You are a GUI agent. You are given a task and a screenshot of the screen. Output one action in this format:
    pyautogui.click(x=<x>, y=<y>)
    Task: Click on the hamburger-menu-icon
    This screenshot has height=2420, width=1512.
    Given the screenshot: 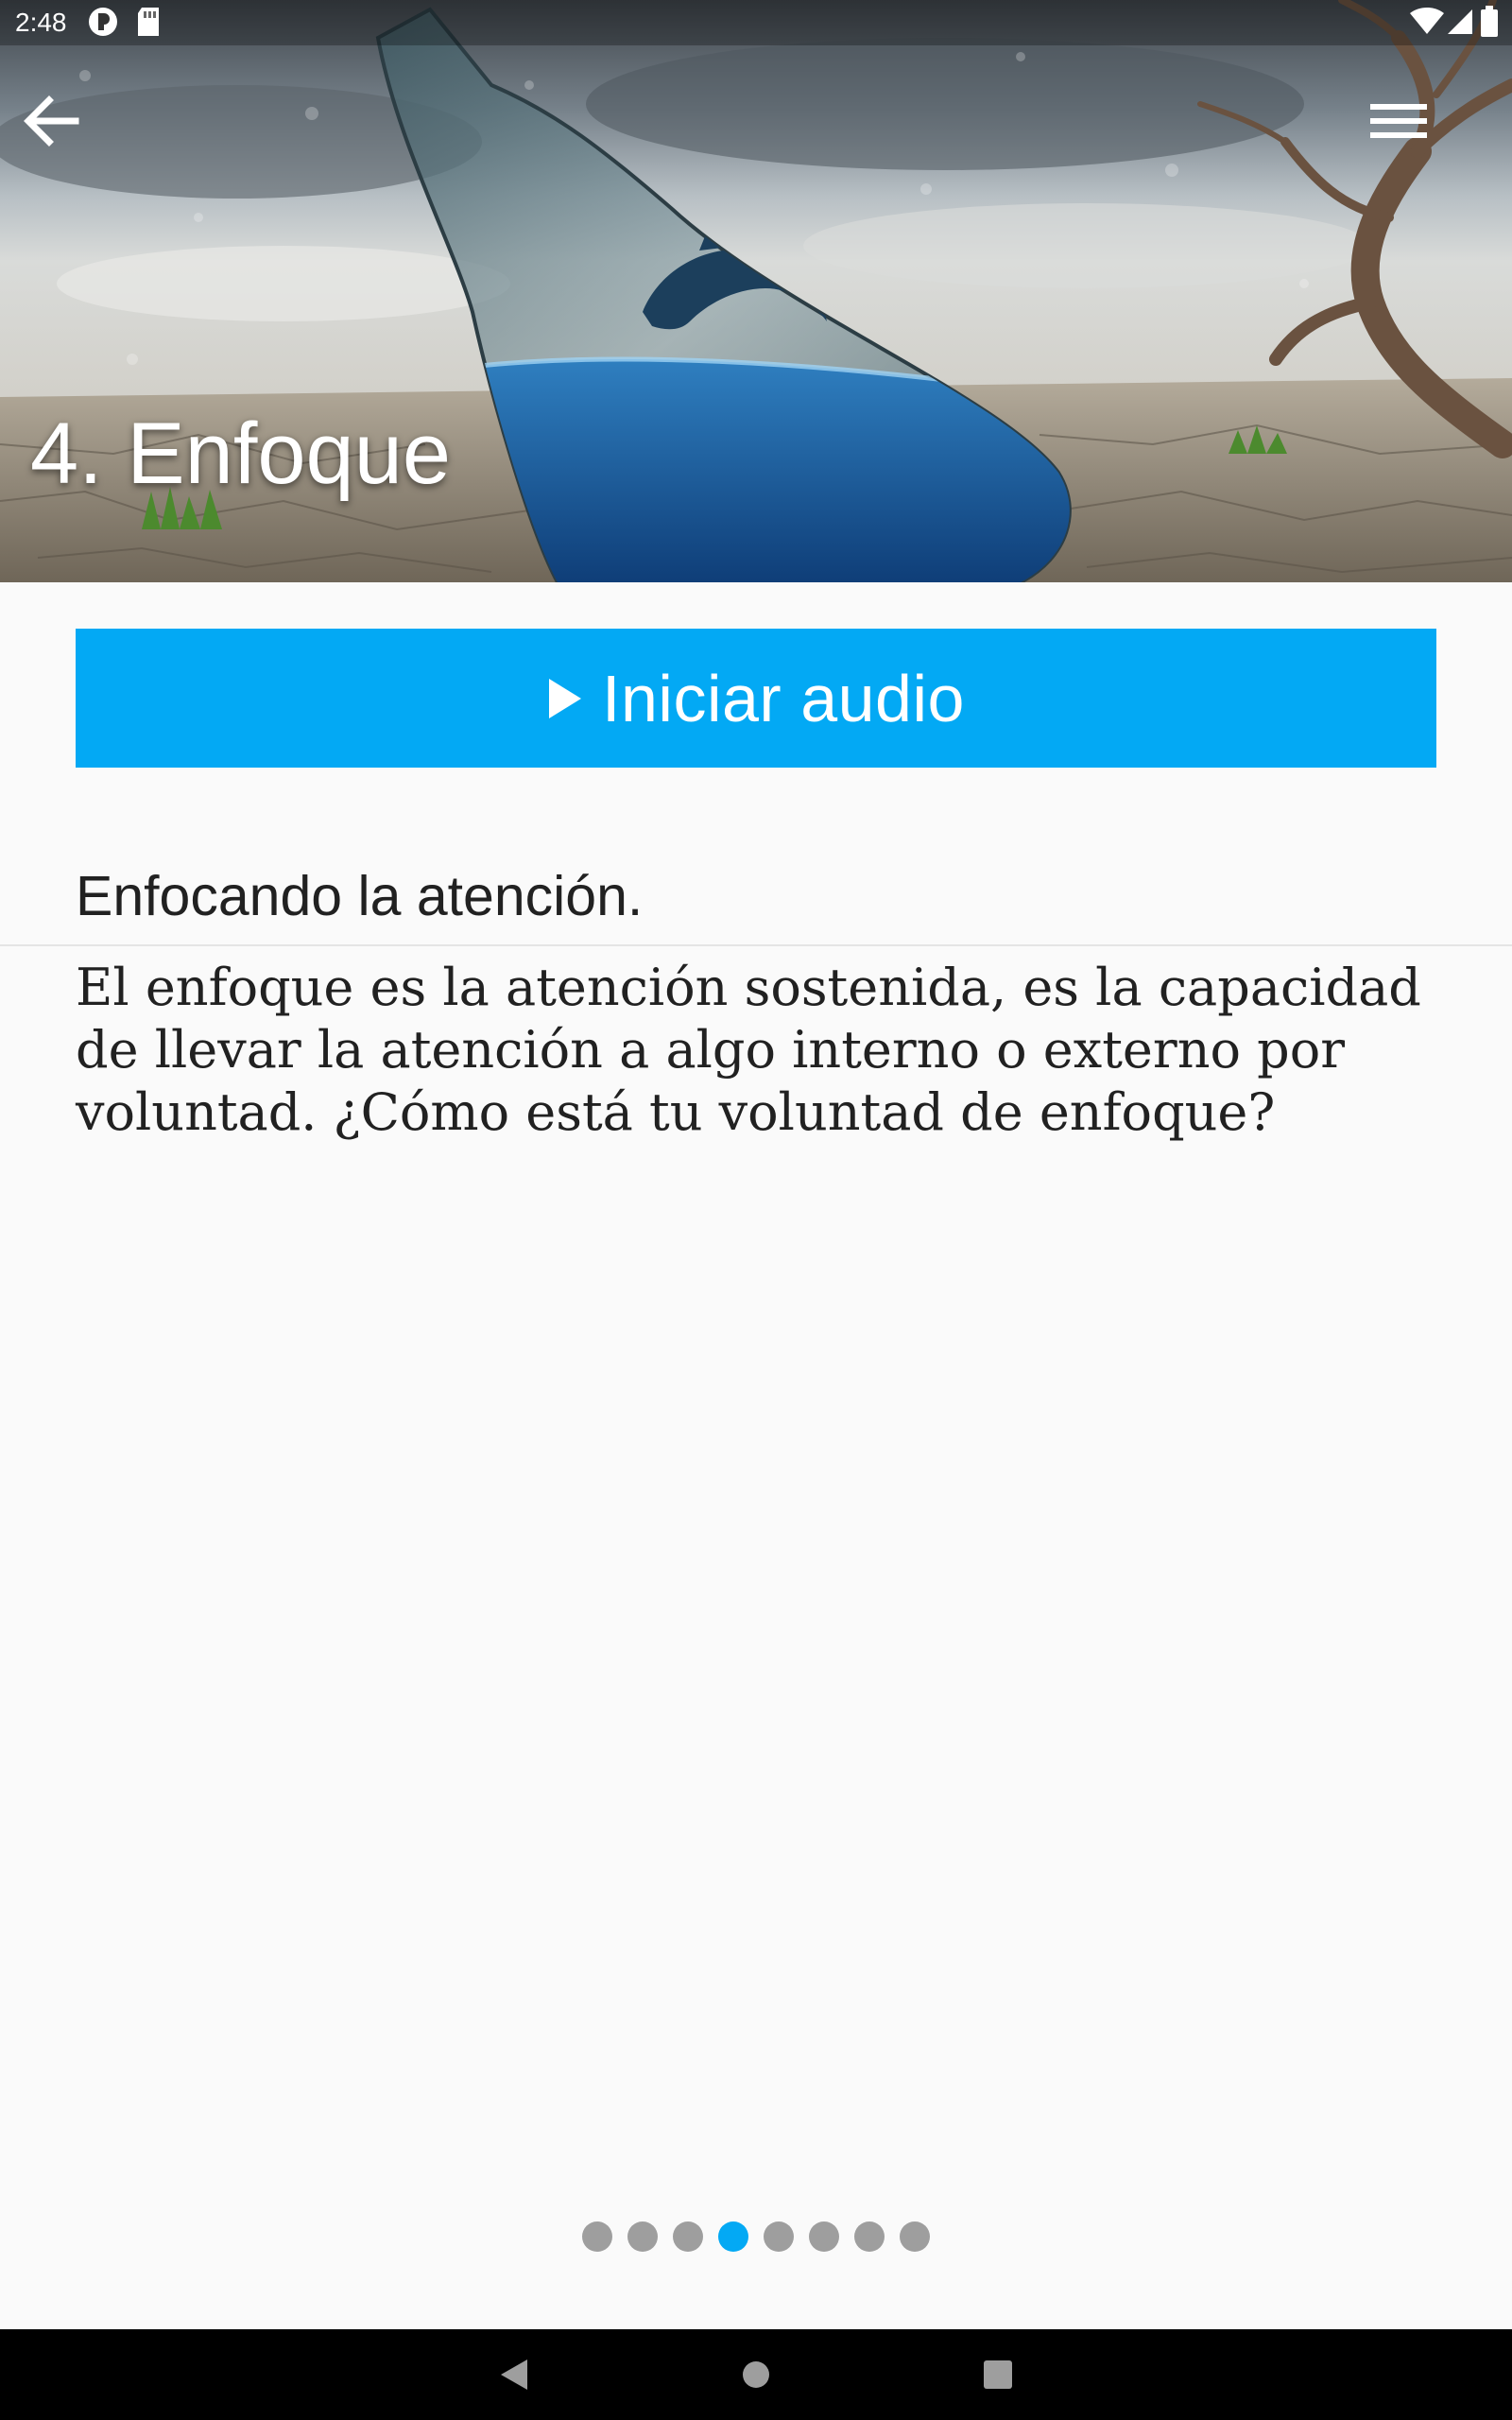 What is the action you would take?
    pyautogui.click(x=1398, y=121)
    